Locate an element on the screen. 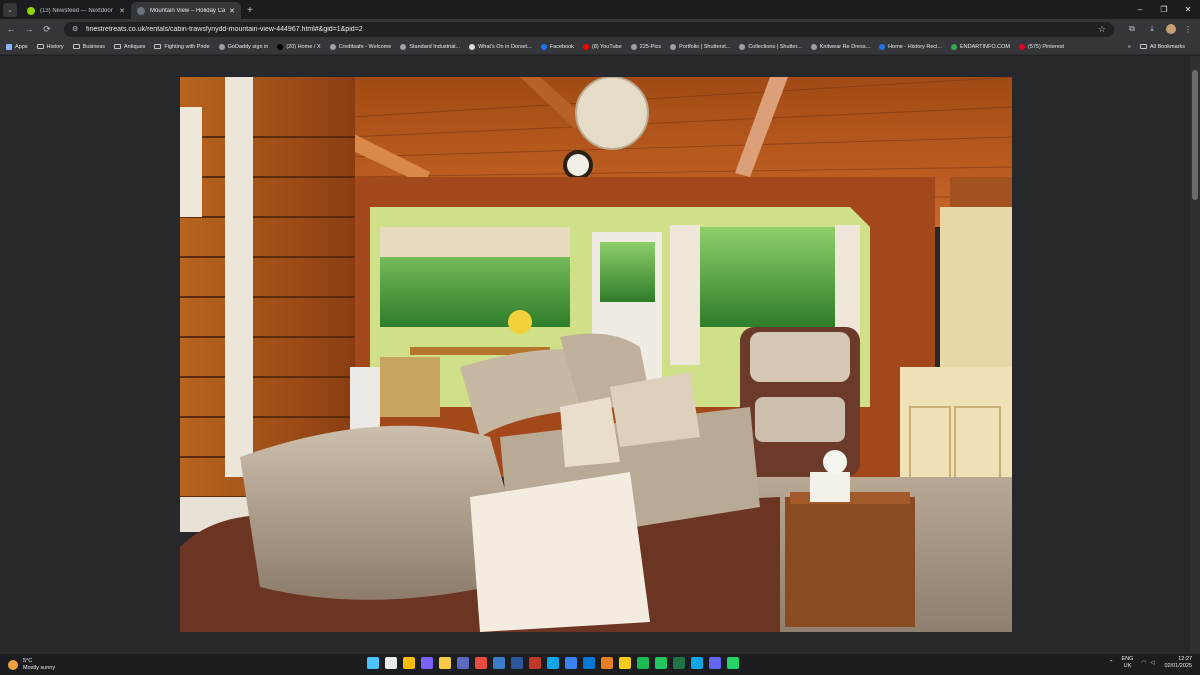 Image resolution: width=1200 pixels, height=675 pixels. bookmark-item: Facebook is located at coordinates (557, 46).